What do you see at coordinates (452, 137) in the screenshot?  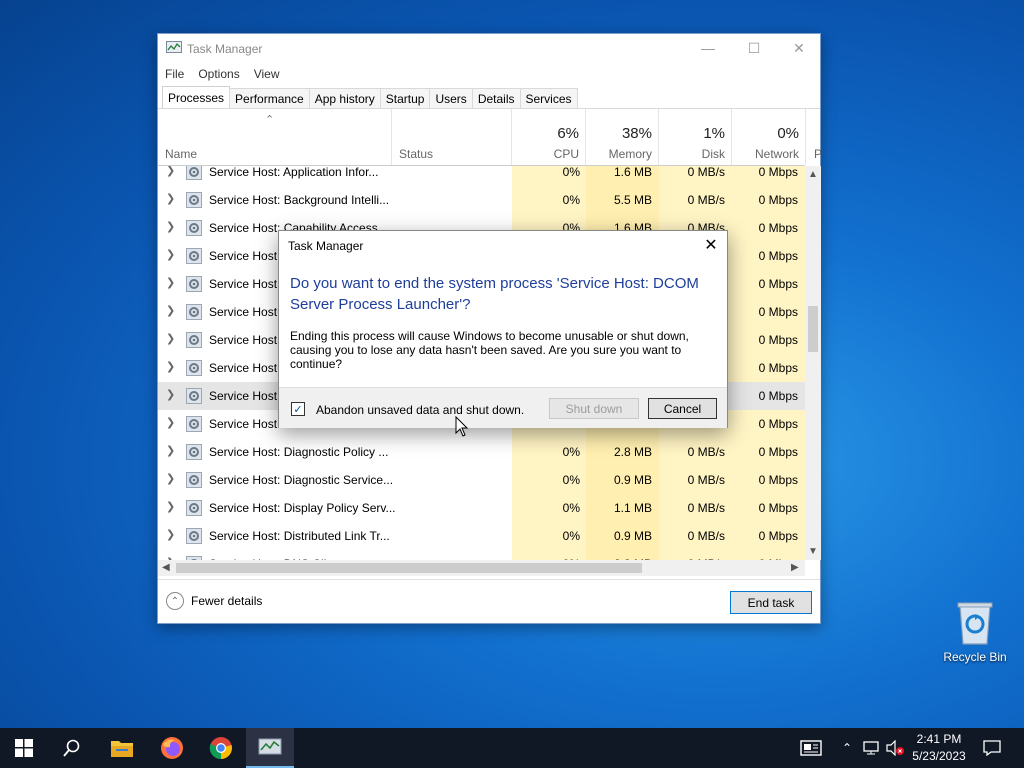 I see `column-header-status: Status` at bounding box center [452, 137].